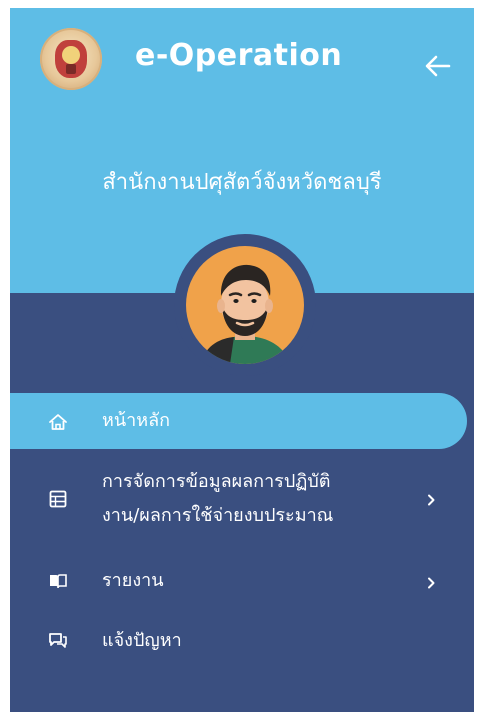 Image resolution: width=482 pixels, height=719 pixels. I want to click on user-avatar, so click(245, 305).